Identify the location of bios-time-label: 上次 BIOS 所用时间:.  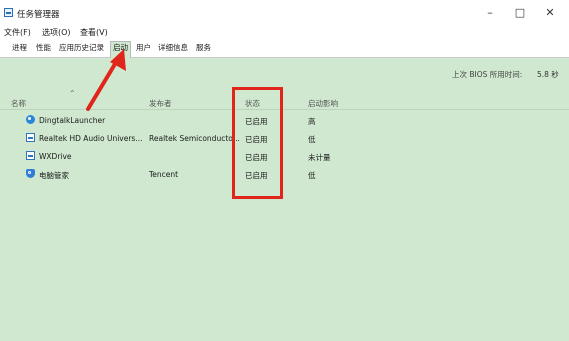
(487, 74).